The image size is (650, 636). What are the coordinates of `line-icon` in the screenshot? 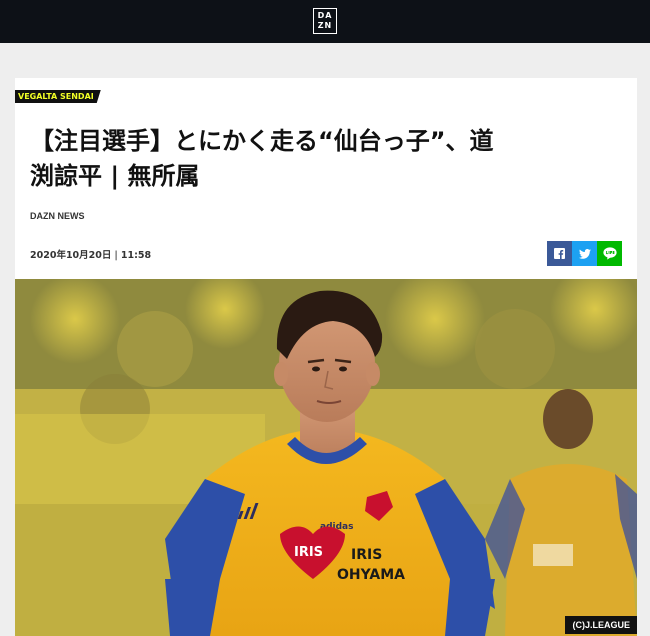 It's located at (609, 253).